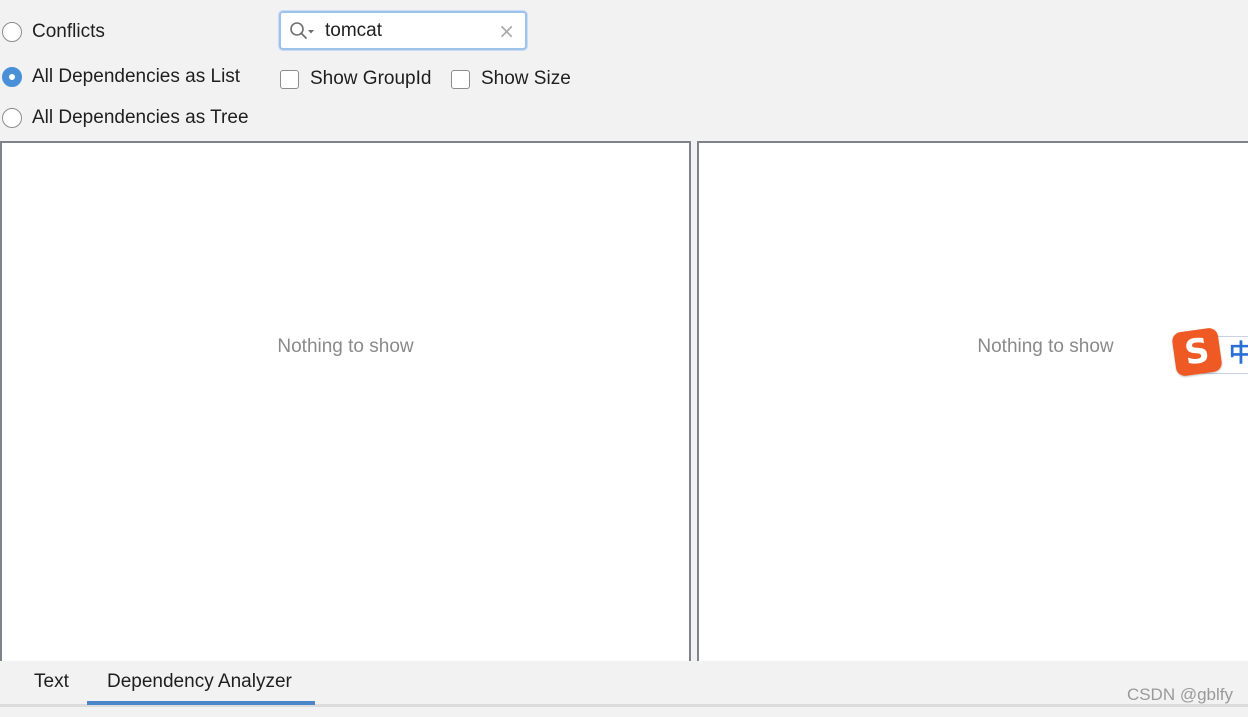  What do you see at coordinates (506, 31) in the screenshot?
I see `clear-icon: ×` at bounding box center [506, 31].